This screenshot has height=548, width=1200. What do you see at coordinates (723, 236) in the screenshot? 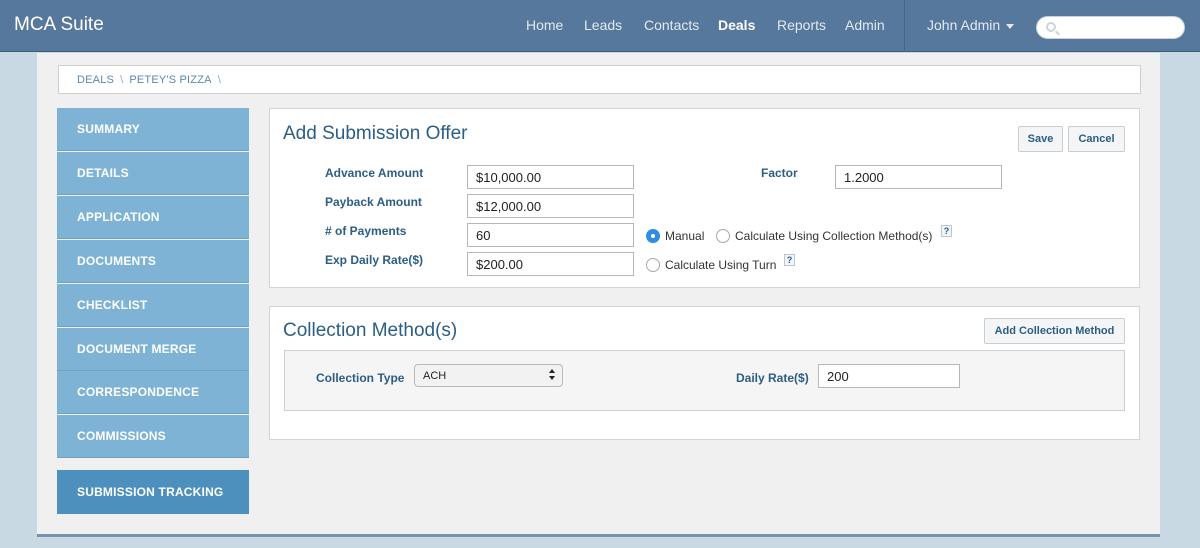
I see `collection-method-radio` at bounding box center [723, 236].